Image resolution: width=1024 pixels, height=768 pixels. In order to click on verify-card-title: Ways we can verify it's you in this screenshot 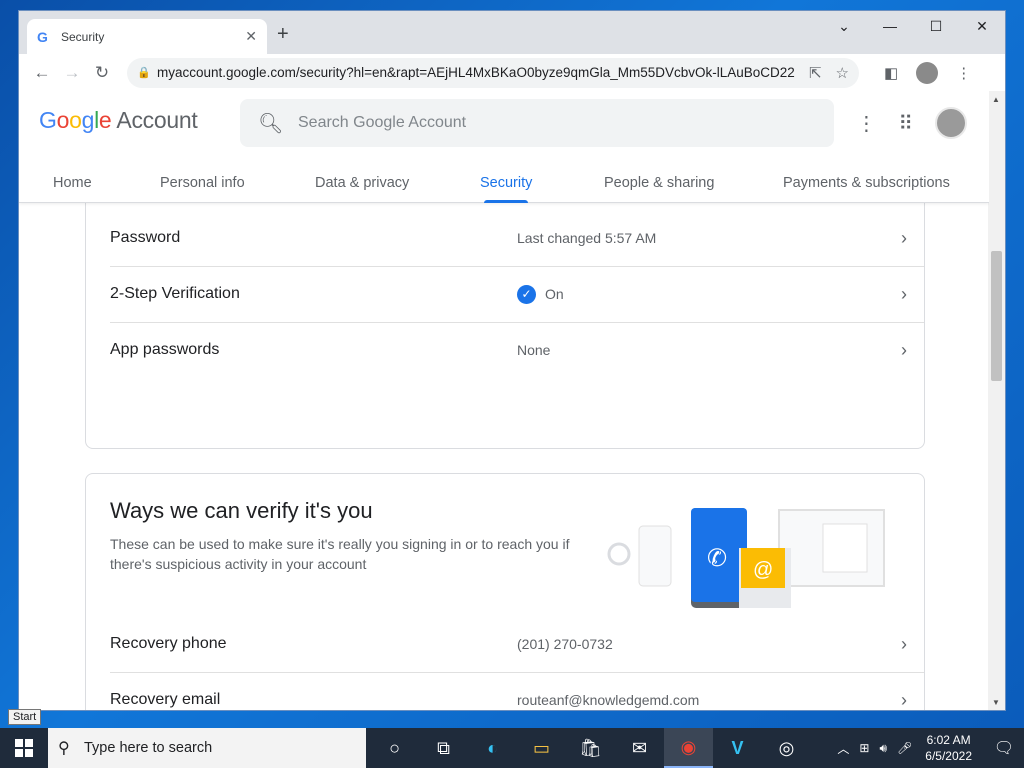, I will do `click(241, 510)`.